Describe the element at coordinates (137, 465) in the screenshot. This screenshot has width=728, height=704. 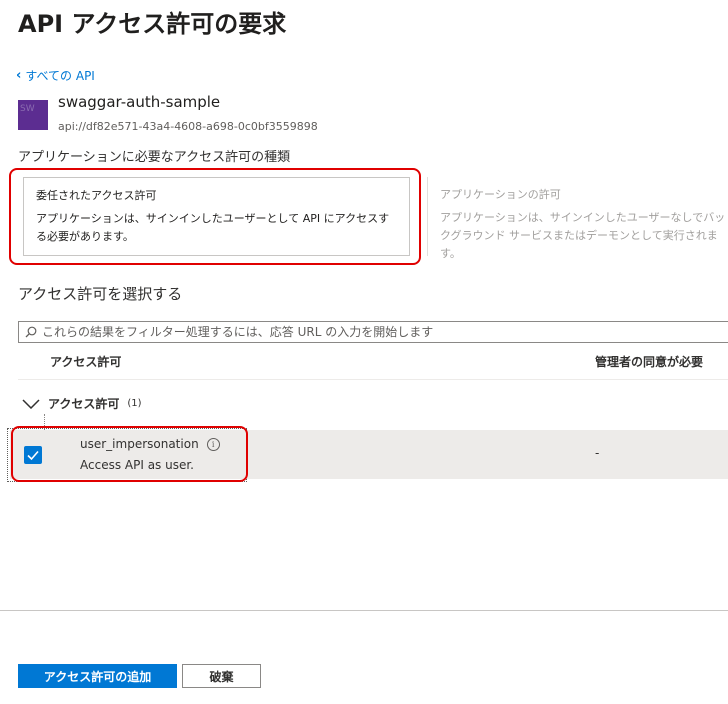
I see `permission-description: Access API as user.` at that location.